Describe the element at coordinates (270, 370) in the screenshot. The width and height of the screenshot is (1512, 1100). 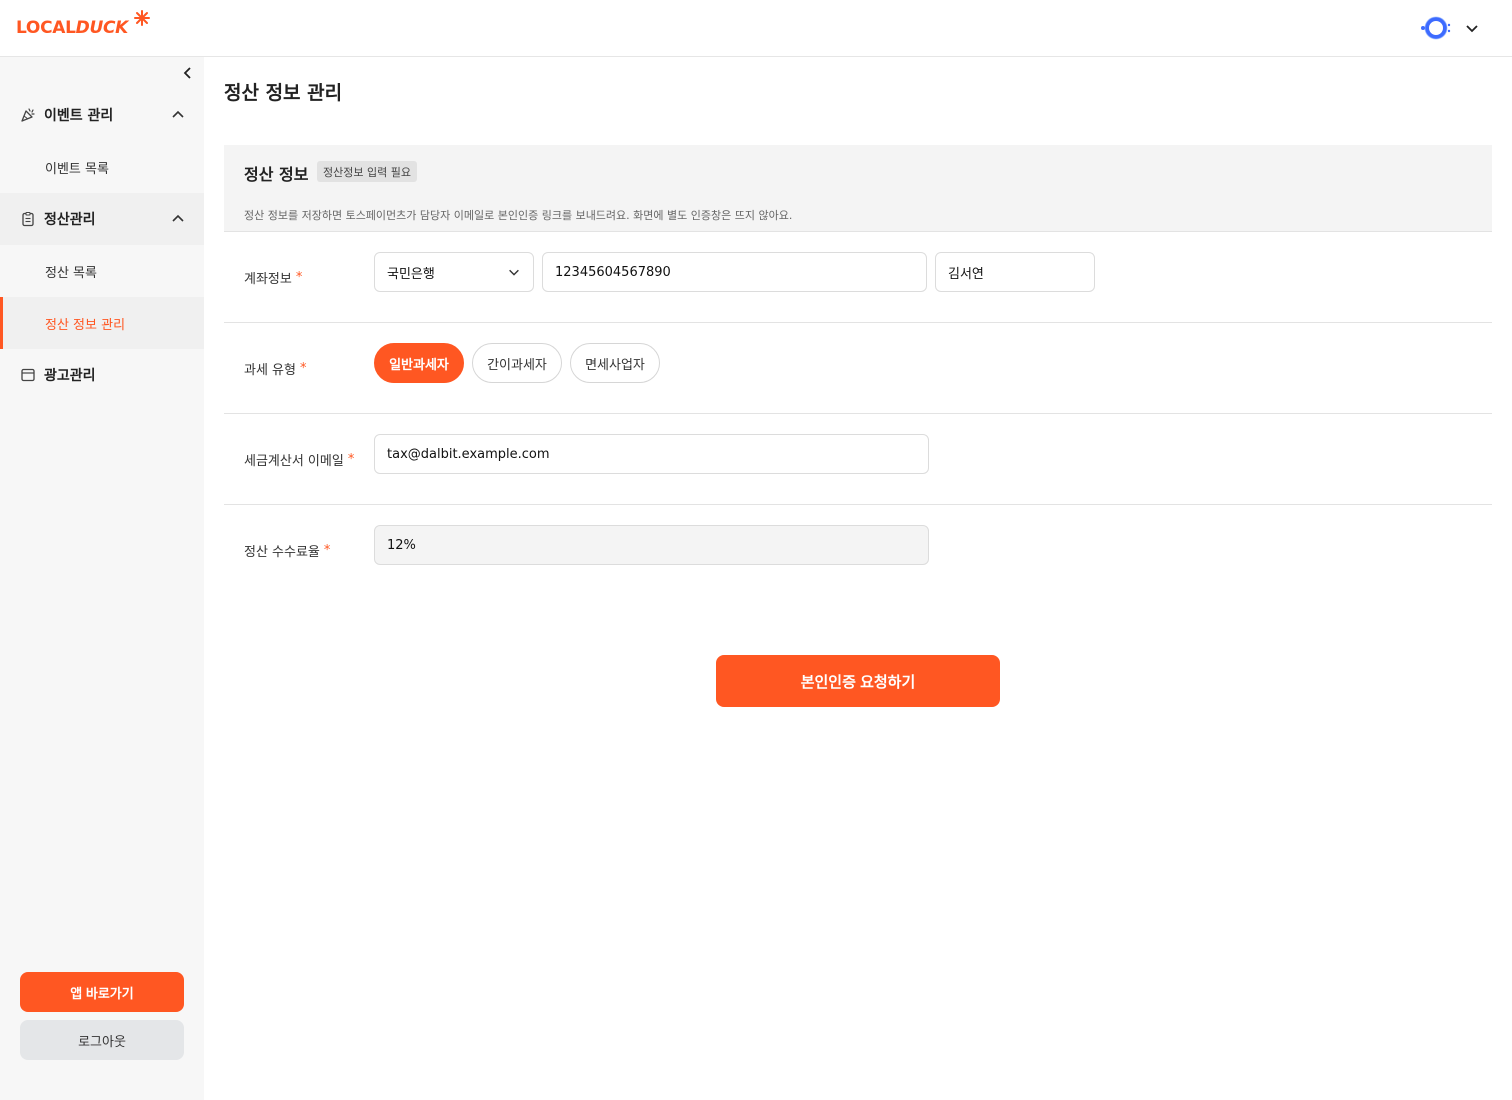
I see `field-label-text: 과세 유형` at that location.